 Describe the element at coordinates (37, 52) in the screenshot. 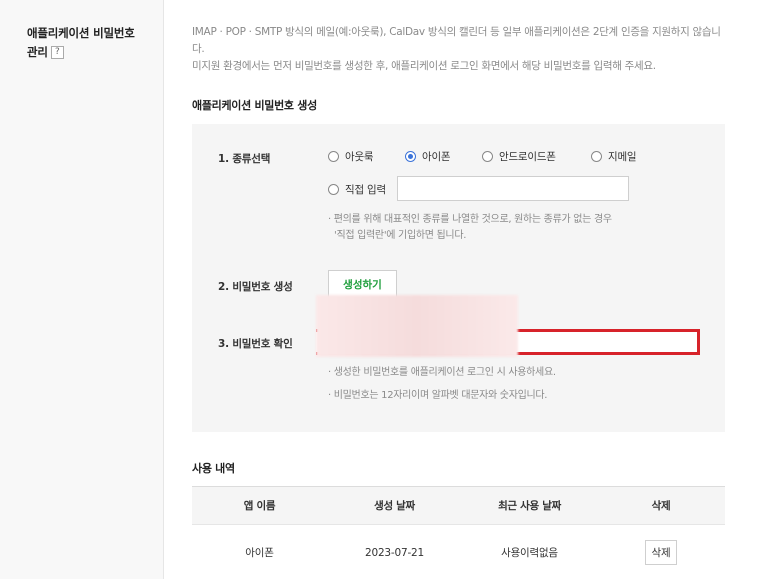

I see `section-title-line2: 관리` at that location.